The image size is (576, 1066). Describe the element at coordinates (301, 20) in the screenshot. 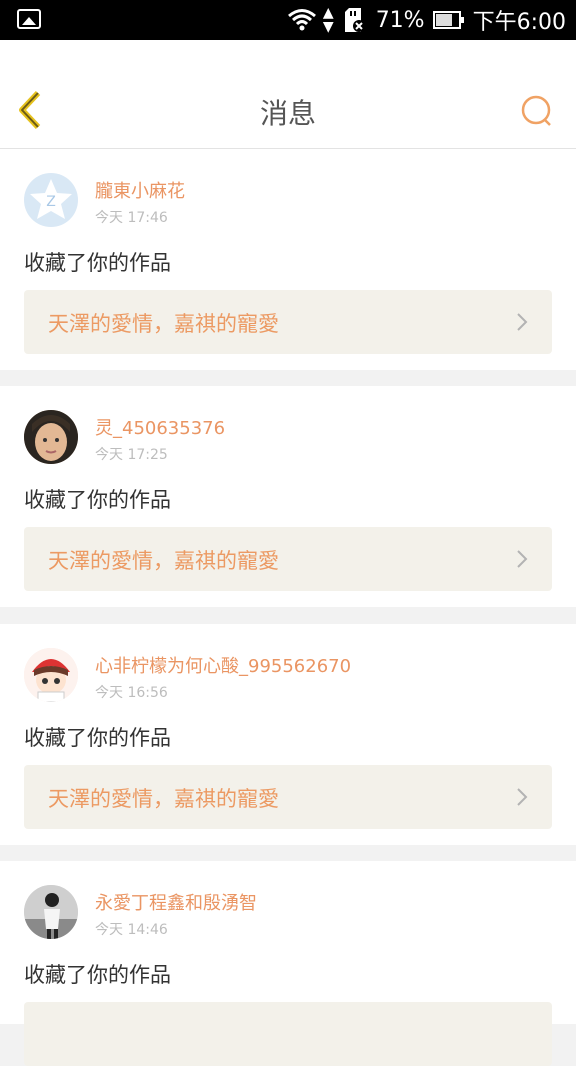

I see `wifi-icon` at that location.